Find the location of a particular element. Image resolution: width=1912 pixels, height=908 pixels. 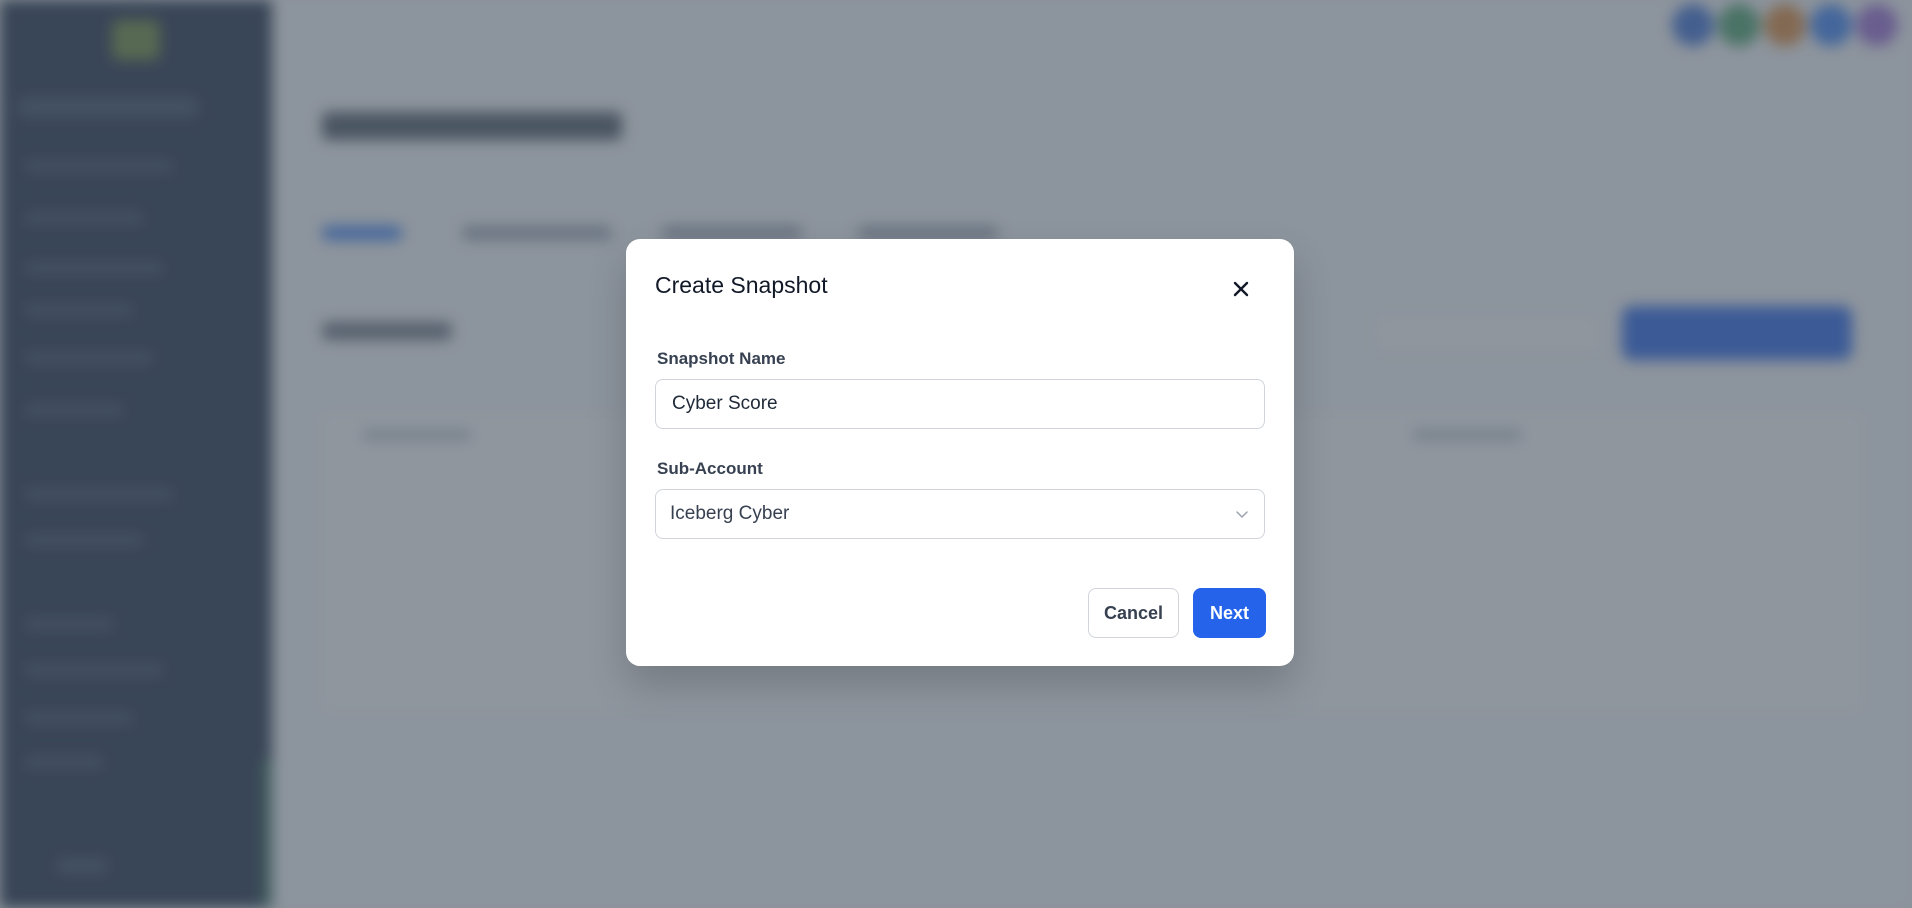

close-icon is located at coordinates (1241, 289).